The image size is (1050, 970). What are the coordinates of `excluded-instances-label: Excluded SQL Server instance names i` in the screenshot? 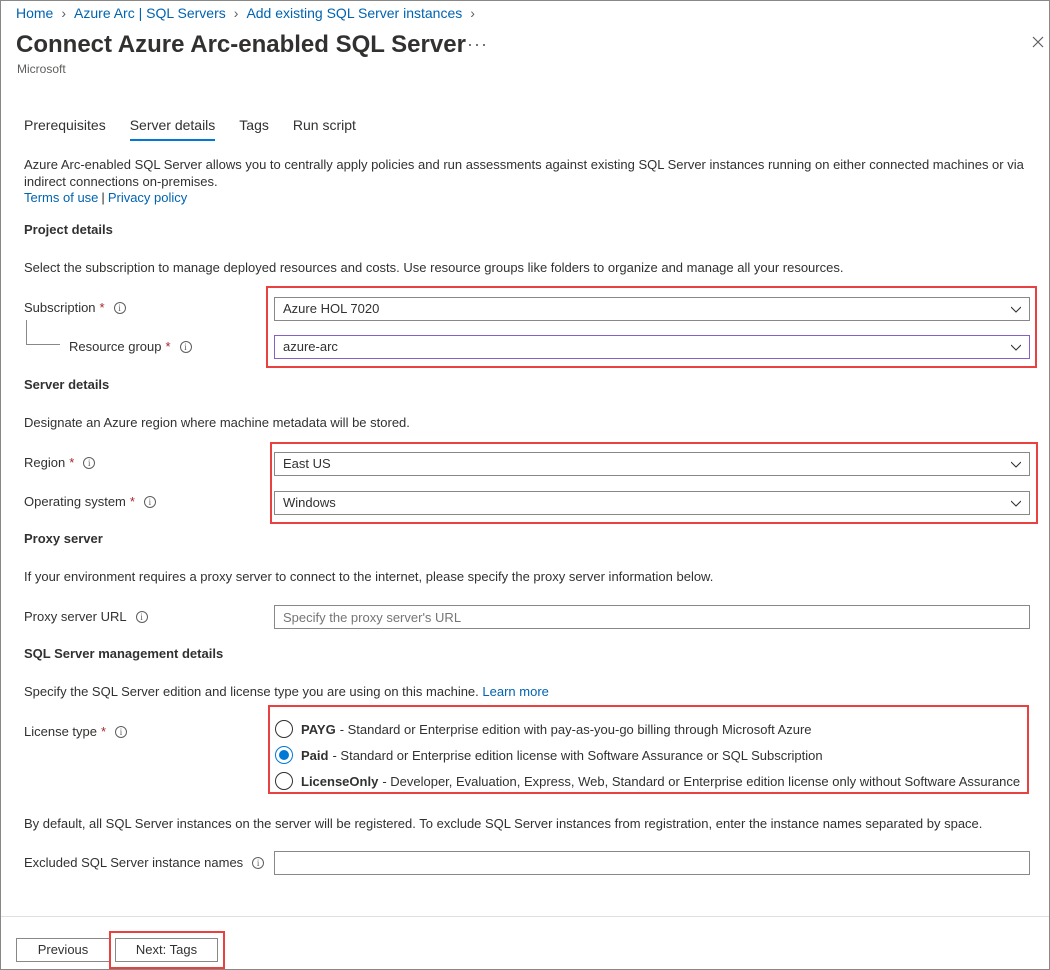 It's located at (144, 862).